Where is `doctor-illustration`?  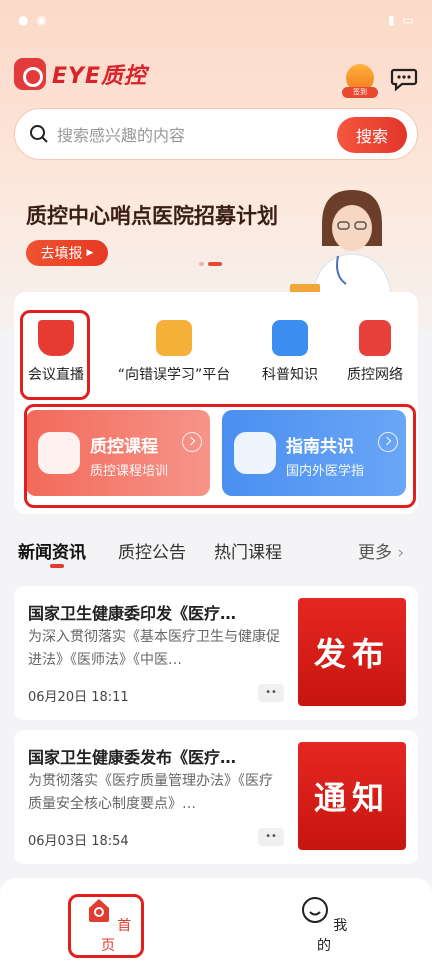
doctor-illustration is located at coordinates (341, 245).